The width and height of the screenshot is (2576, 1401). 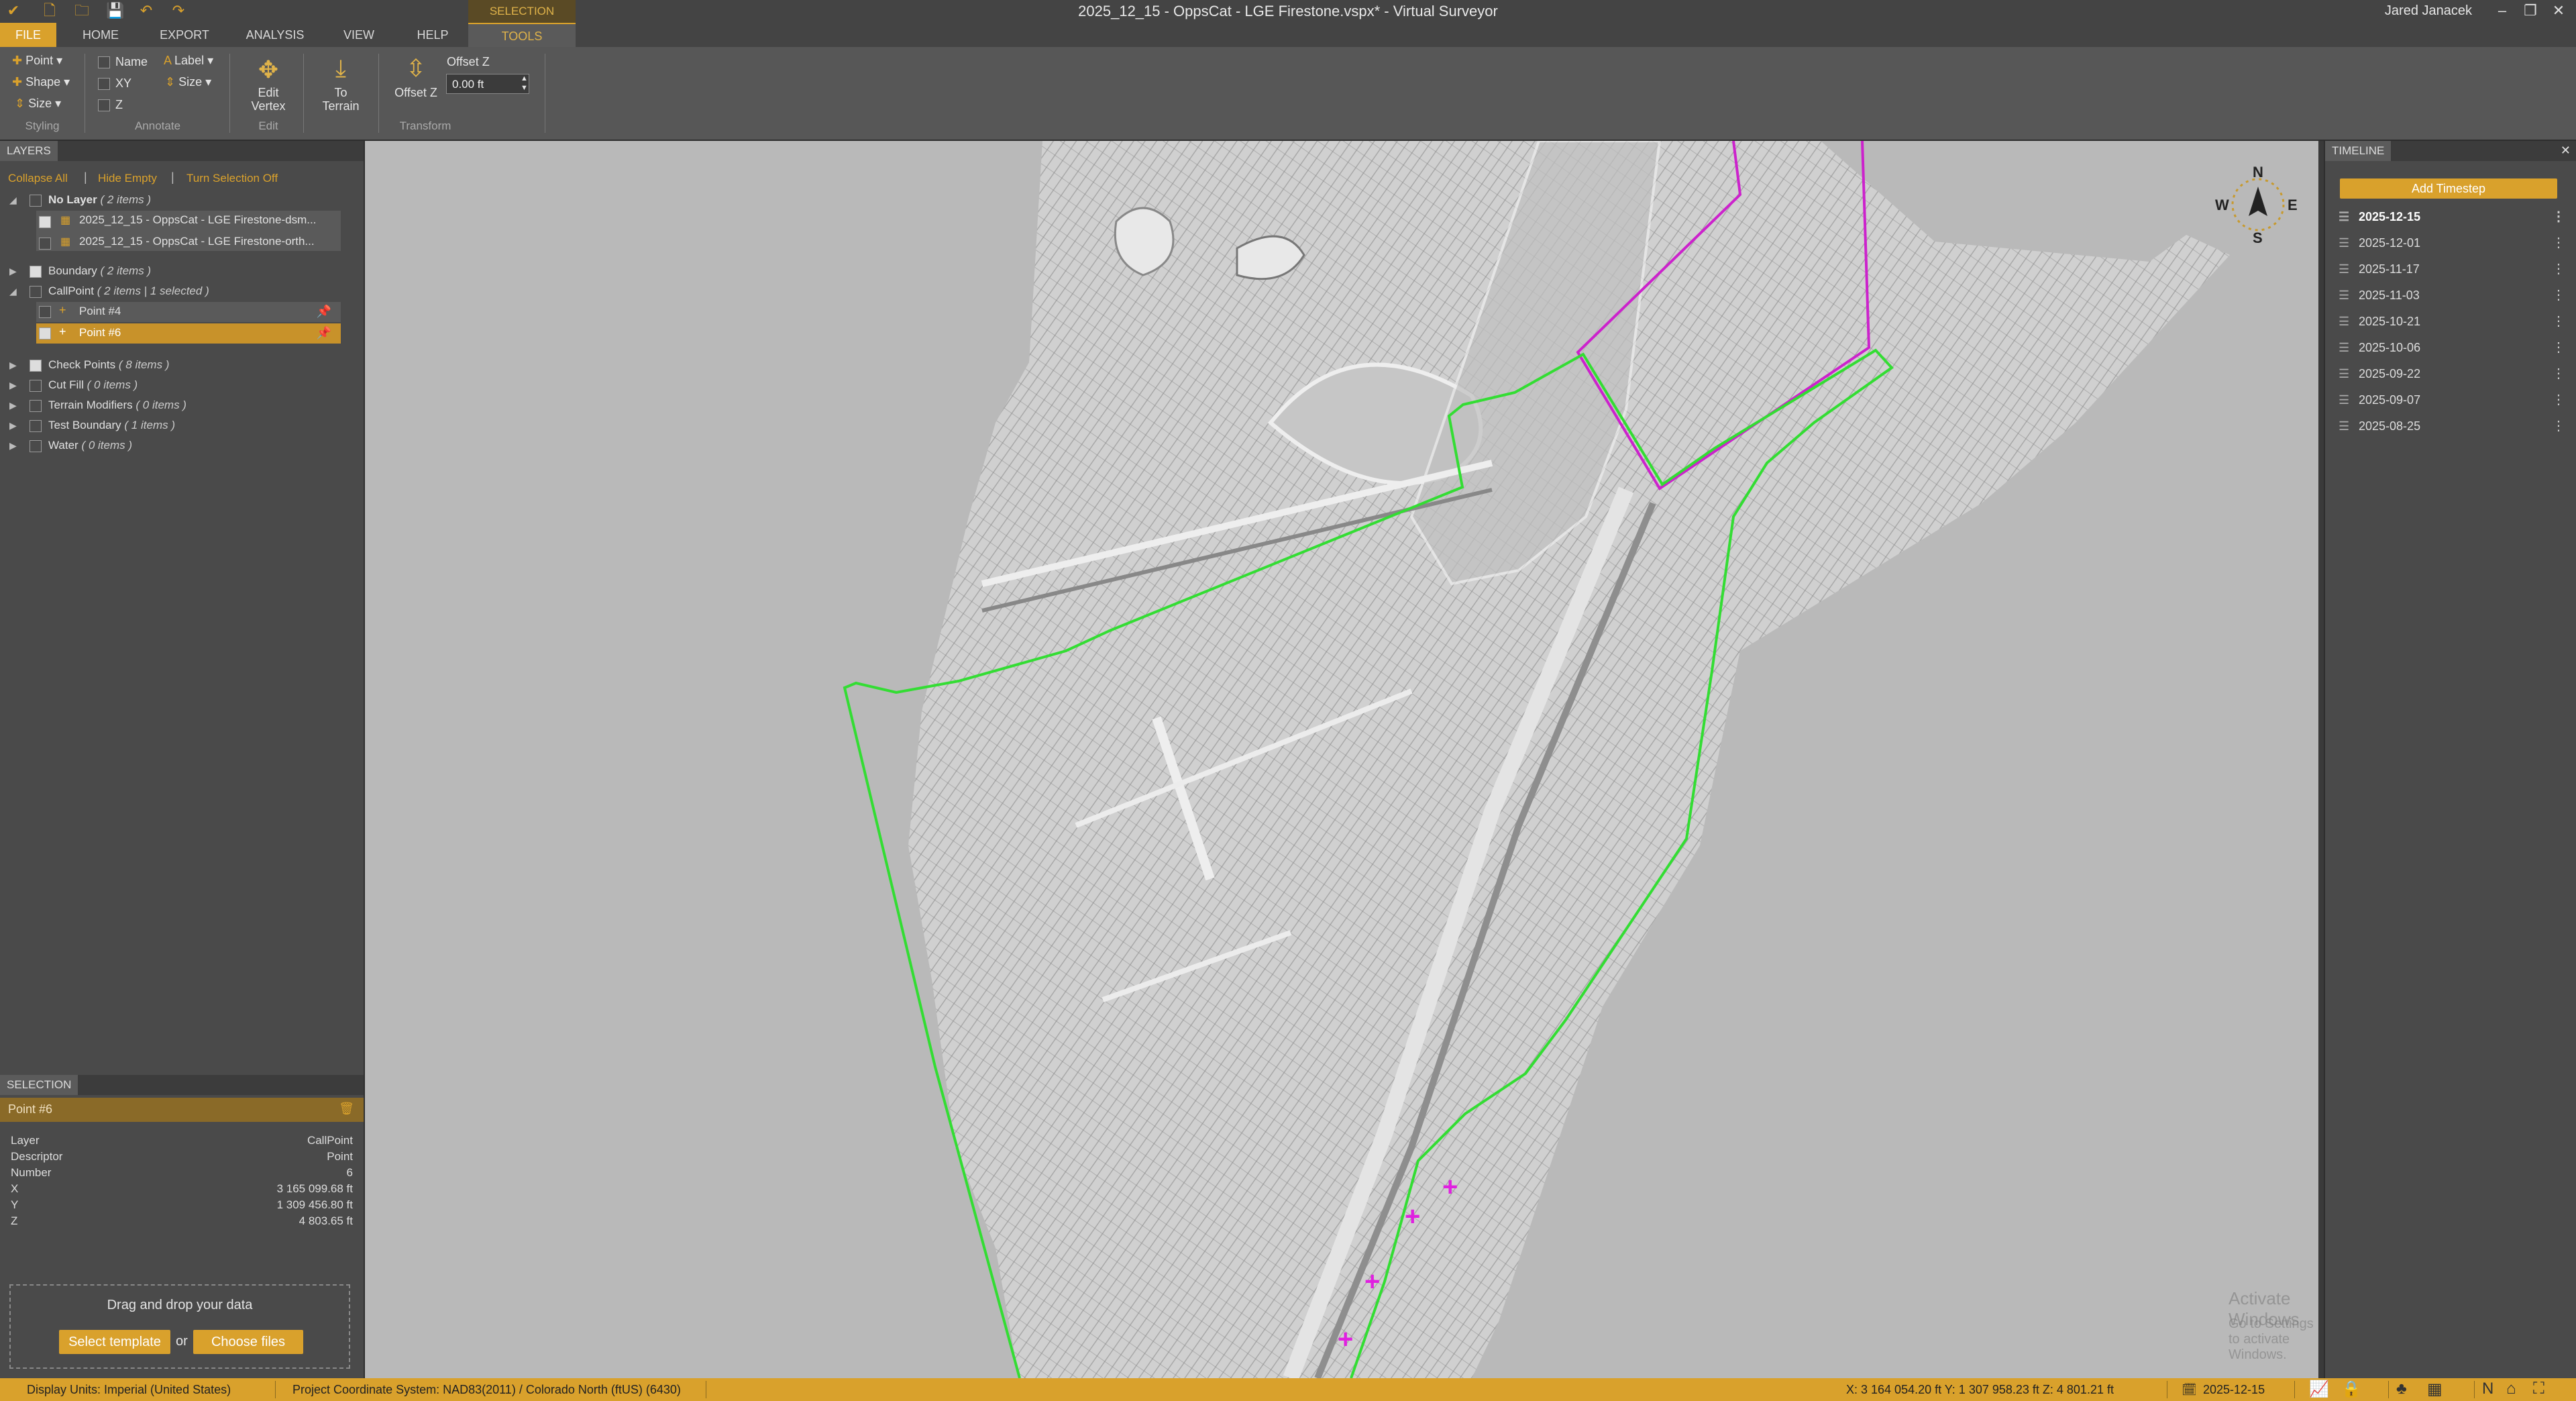 I want to click on tab-file: FILE, so click(x=28, y=35).